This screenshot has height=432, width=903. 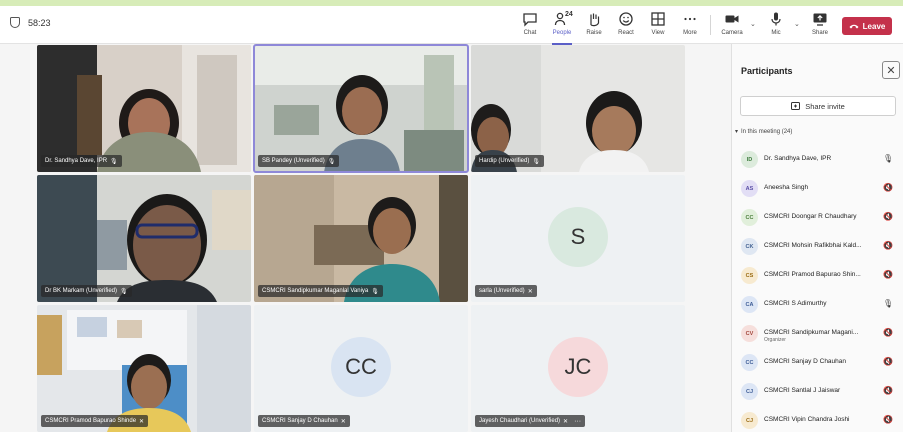 I want to click on chat-button: Chat, so click(x=530, y=26).